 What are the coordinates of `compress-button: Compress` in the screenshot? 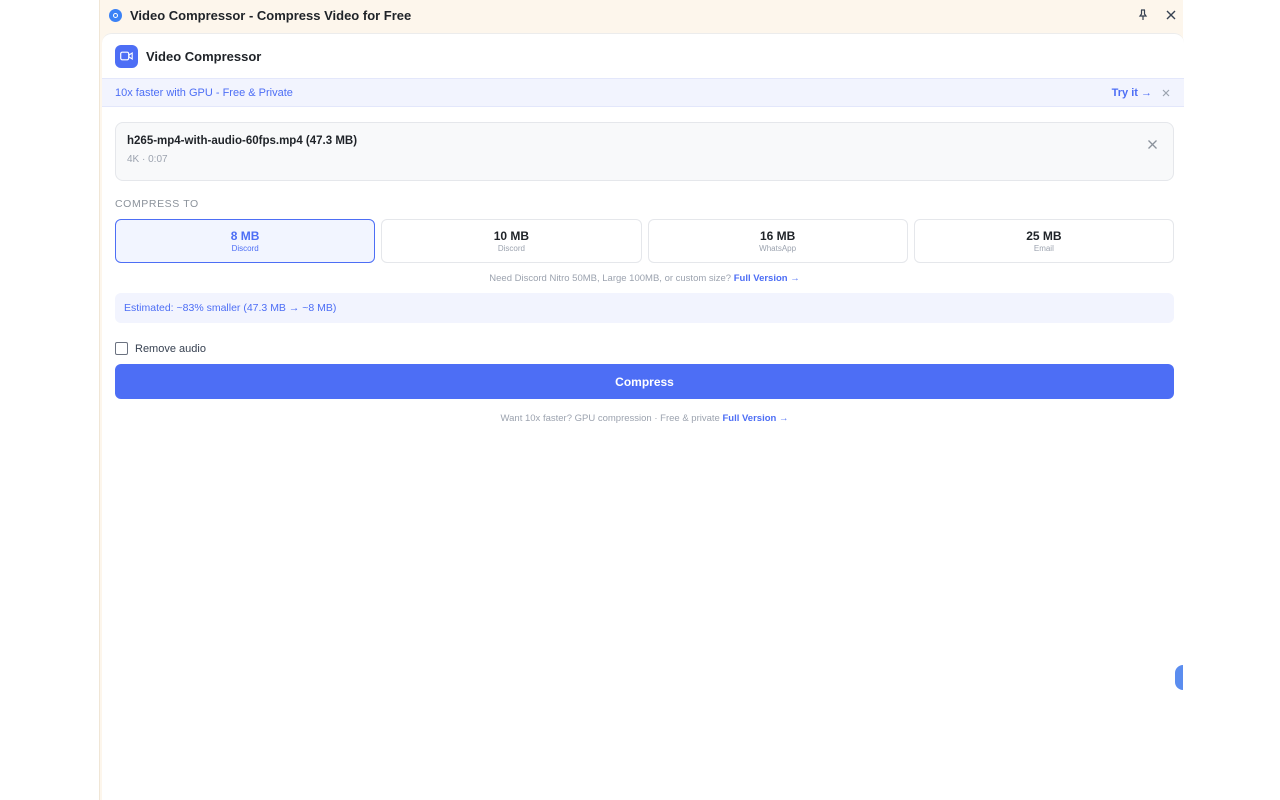 It's located at (644, 381).